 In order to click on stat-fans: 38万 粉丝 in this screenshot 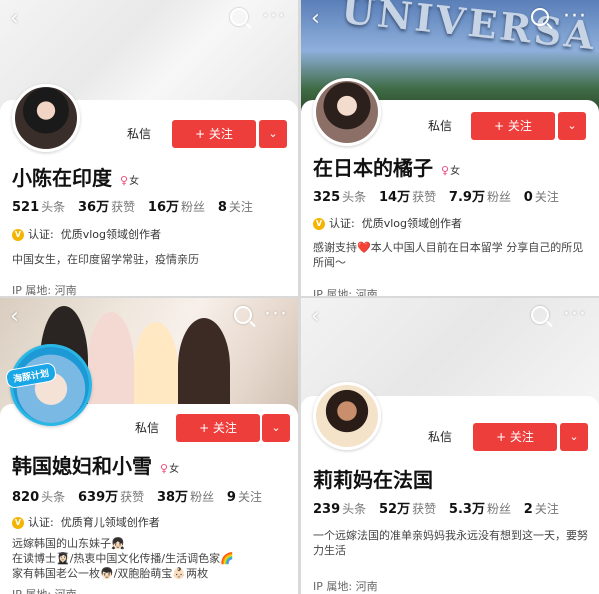, I will do `click(186, 497)`.